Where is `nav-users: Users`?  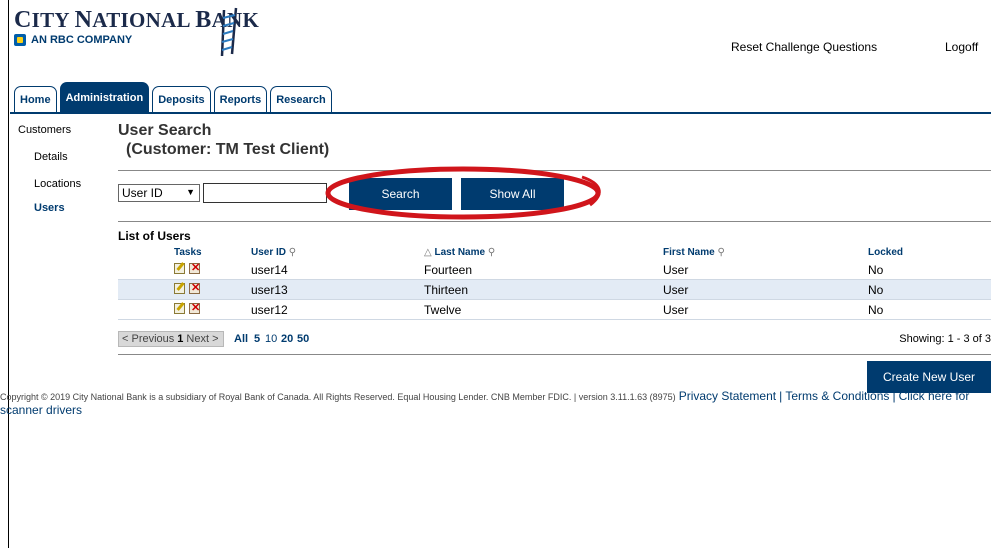
nav-users: Users is located at coordinates (49, 208).